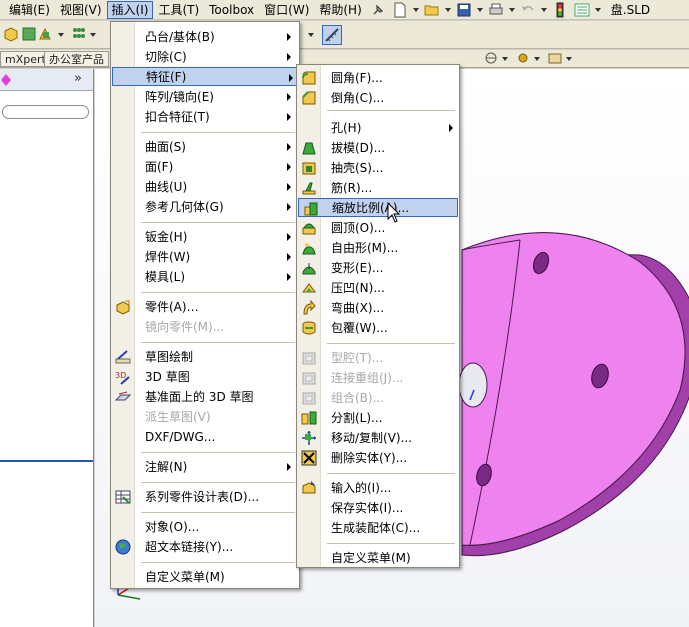 The width and height of the screenshot is (689, 627). Describe the element at coordinates (76, 59) in the screenshot. I see `tab-office-products: 办公室产品` at that location.